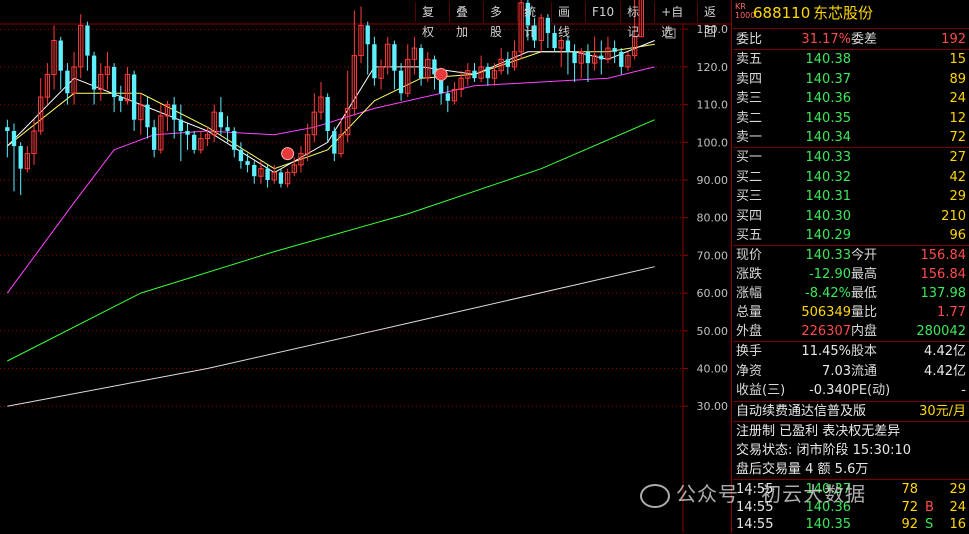 The image size is (969, 534). What do you see at coordinates (713, 105) in the screenshot?
I see `axis-tick-label: 110.0` at bounding box center [713, 105].